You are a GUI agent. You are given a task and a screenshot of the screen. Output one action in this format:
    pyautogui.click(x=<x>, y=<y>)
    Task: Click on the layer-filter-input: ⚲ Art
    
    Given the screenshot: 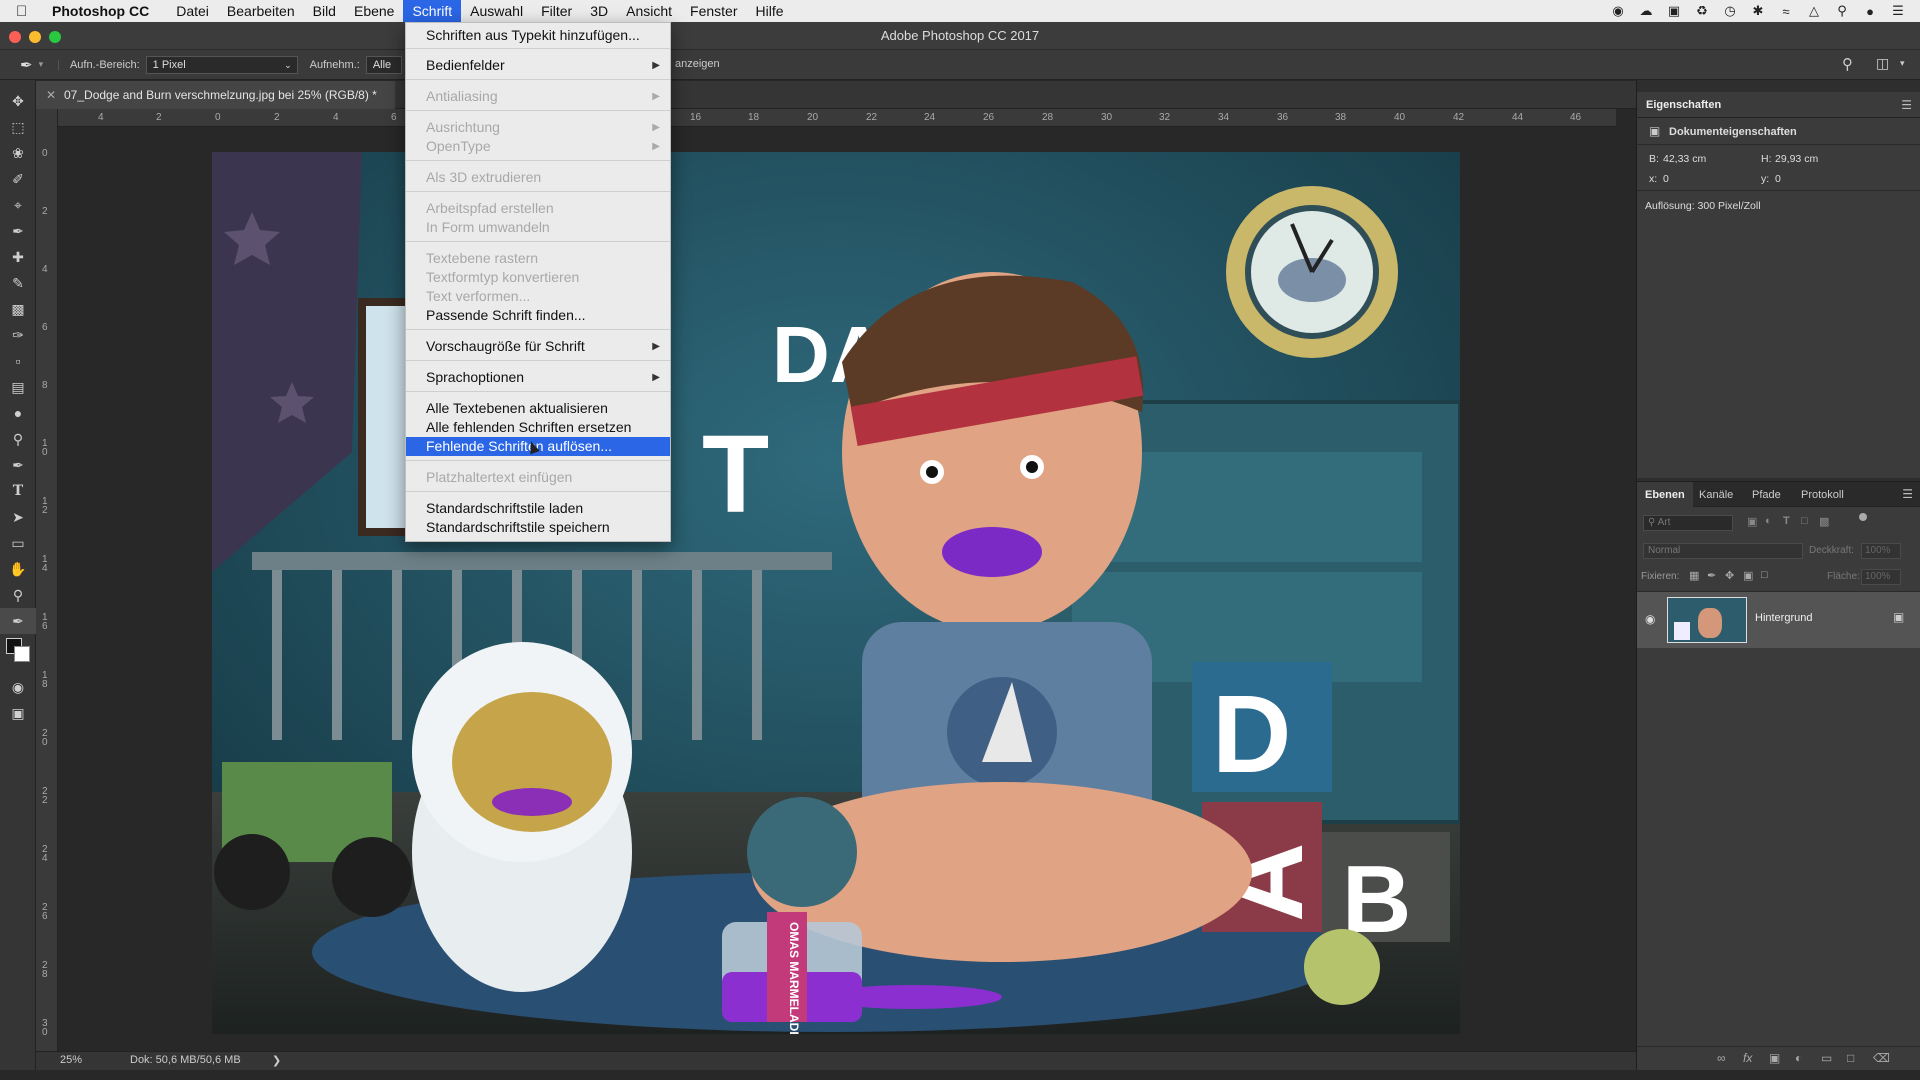 What is the action you would take?
    pyautogui.click(x=1688, y=523)
    